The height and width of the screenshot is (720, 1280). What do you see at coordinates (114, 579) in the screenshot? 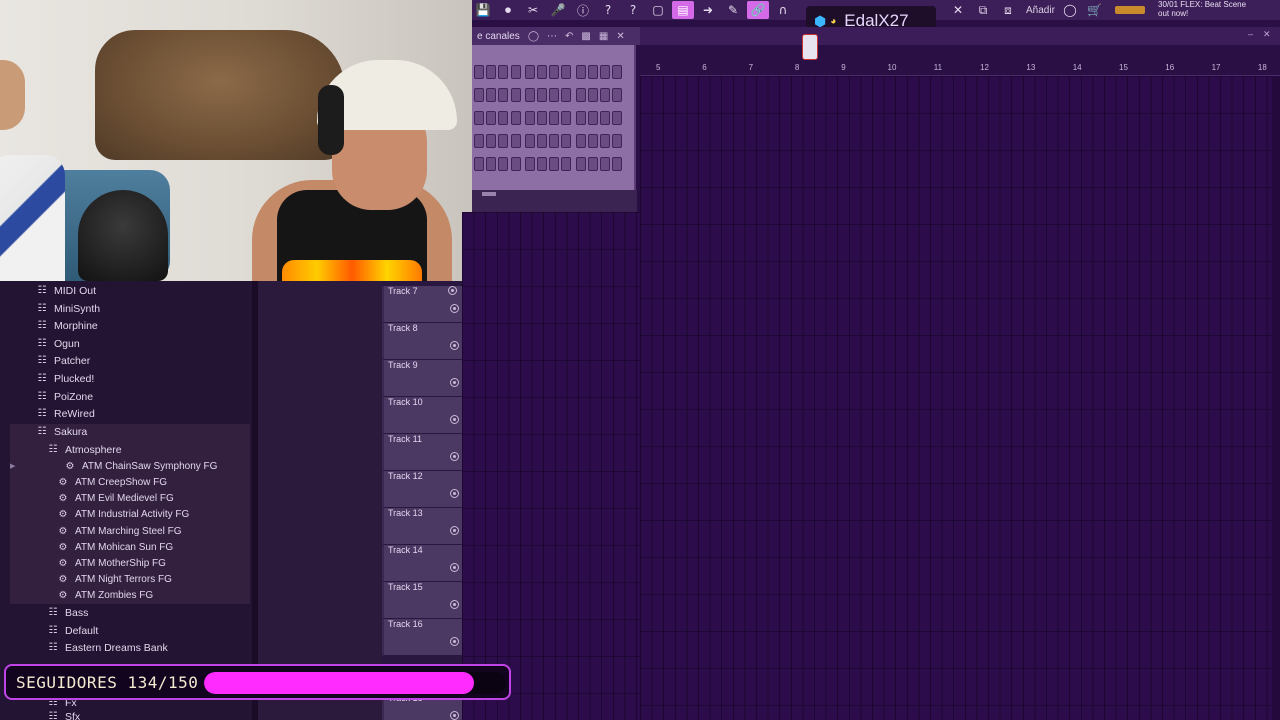
I see `browser-item: ⚙ ATM Night Terrors FG` at bounding box center [114, 579].